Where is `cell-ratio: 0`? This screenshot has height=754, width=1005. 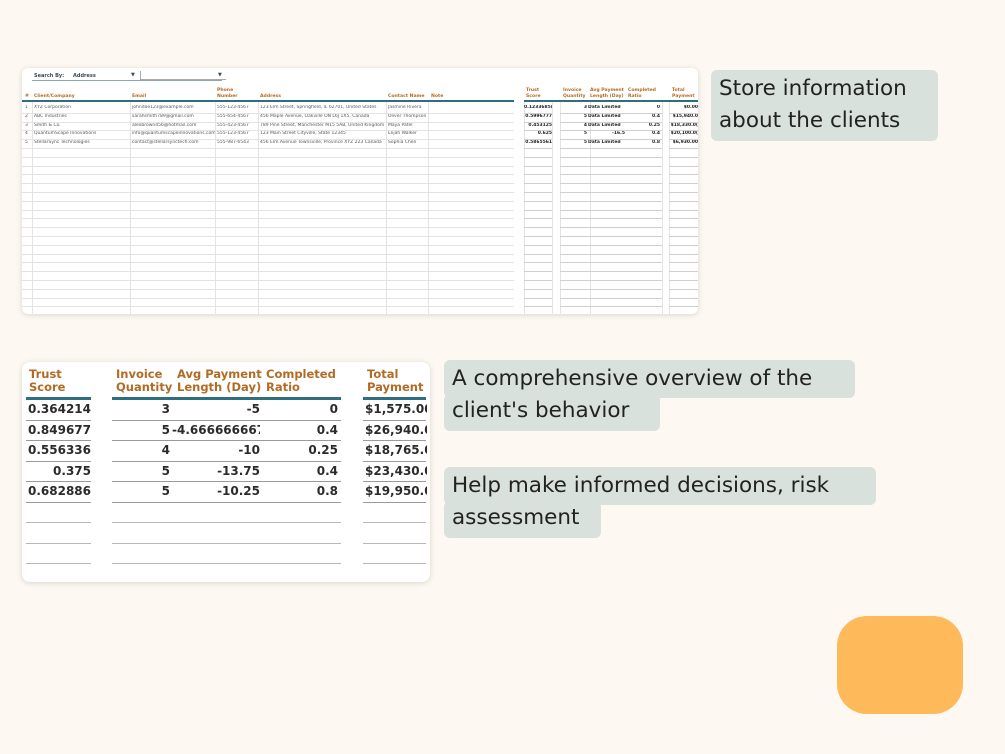 cell-ratio: 0 is located at coordinates (643, 107).